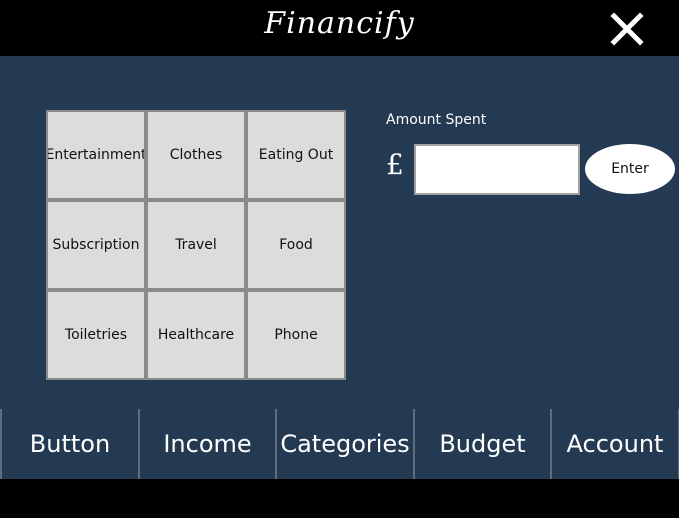 Image resolution: width=679 pixels, height=518 pixels. Describe the element at coordinates (497, 169) in the screenshot. I see `amount-input` at that location.